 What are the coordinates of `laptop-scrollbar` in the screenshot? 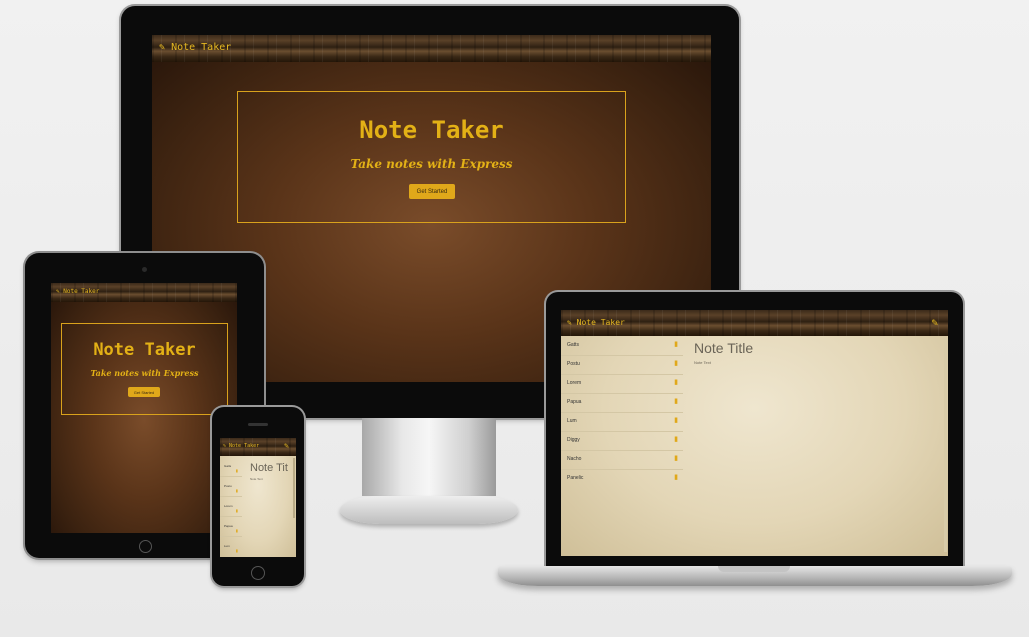 It's located at (945, 445).